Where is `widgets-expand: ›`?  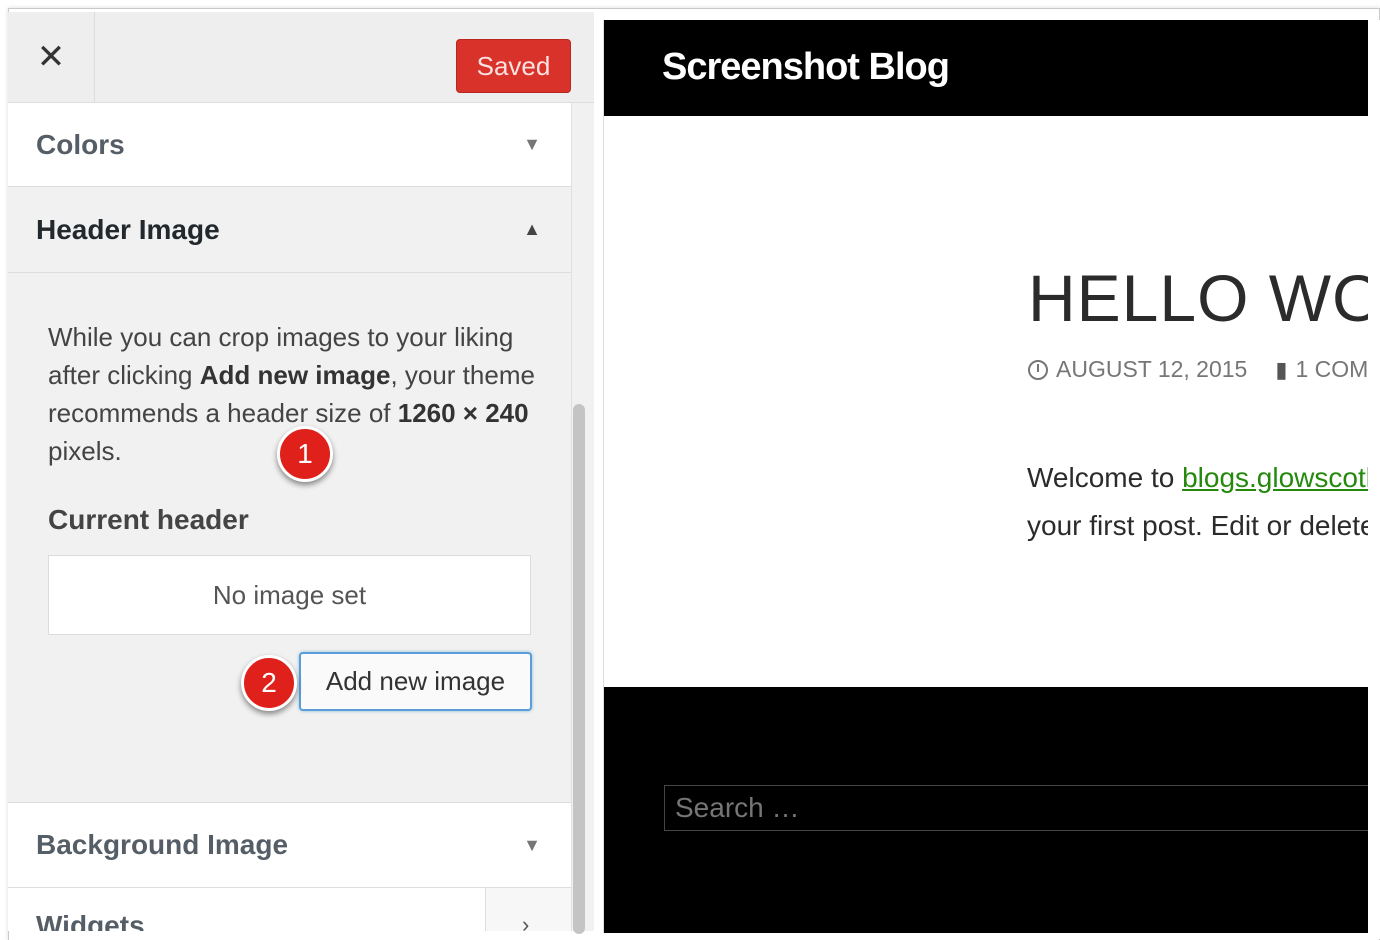
widgets-expand: › is located at coordinates (528, 909).